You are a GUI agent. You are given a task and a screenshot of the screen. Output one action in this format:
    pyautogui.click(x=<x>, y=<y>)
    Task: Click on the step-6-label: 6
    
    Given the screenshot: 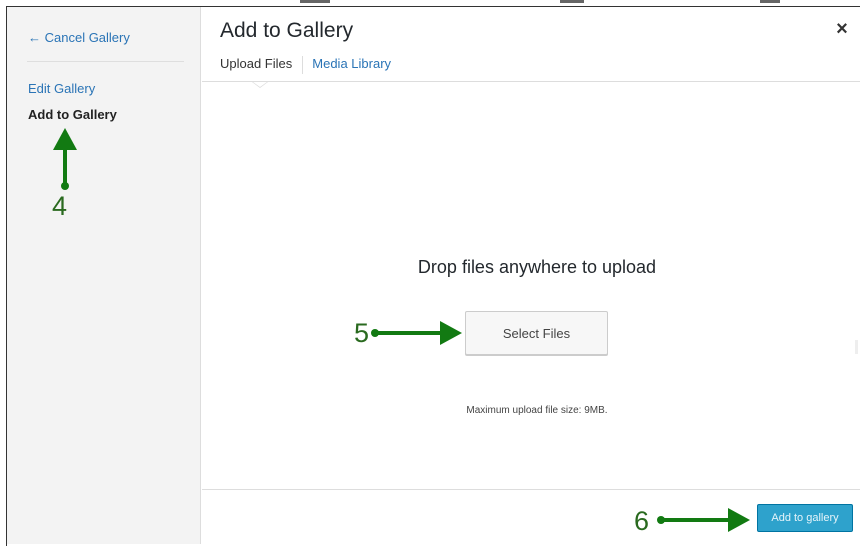 What is the action you would take?
    pyautogui.click(x=642, y=521)
    